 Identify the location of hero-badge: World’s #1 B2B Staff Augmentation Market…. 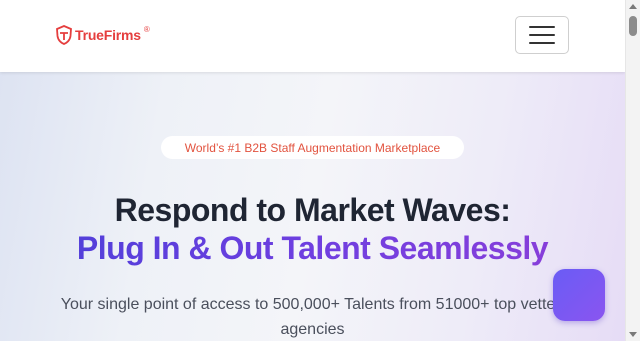
(312, 147).